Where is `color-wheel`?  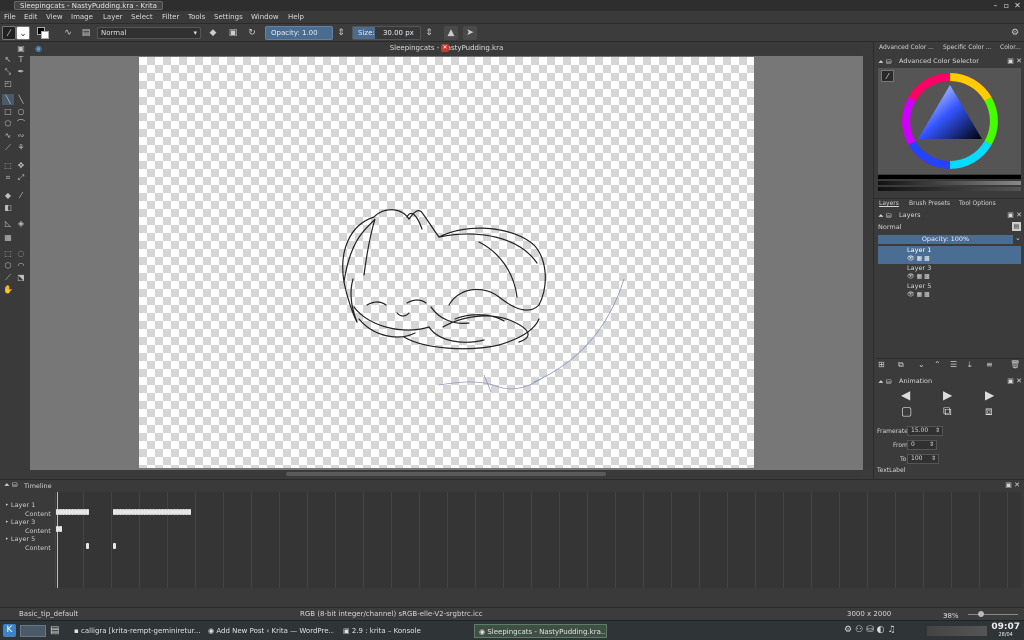 color-wheel is located at coordinates (950, 121).